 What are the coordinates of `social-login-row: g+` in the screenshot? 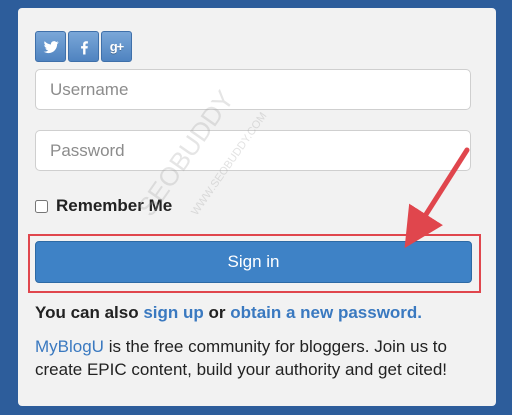 It's located at (83, 46).